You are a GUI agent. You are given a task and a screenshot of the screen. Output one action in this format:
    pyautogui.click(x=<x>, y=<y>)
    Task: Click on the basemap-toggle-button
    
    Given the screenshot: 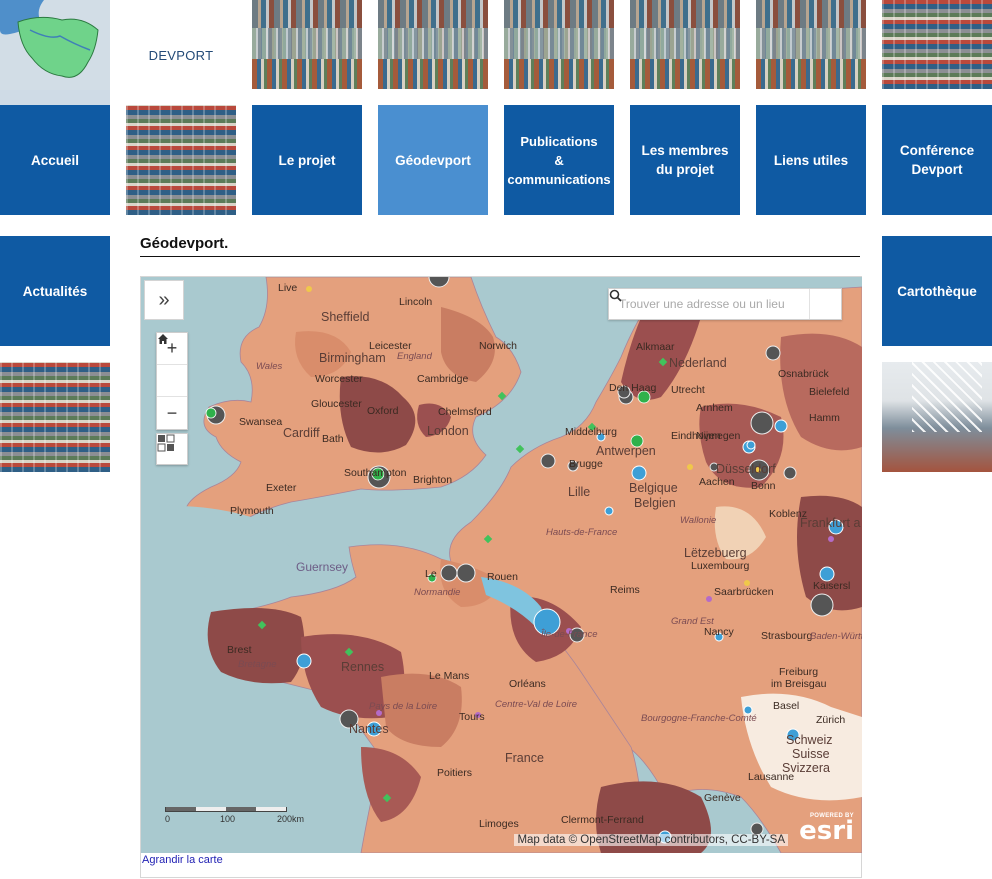 What is the action you would take?
    pyautogui.click(x=172, y=449)
    